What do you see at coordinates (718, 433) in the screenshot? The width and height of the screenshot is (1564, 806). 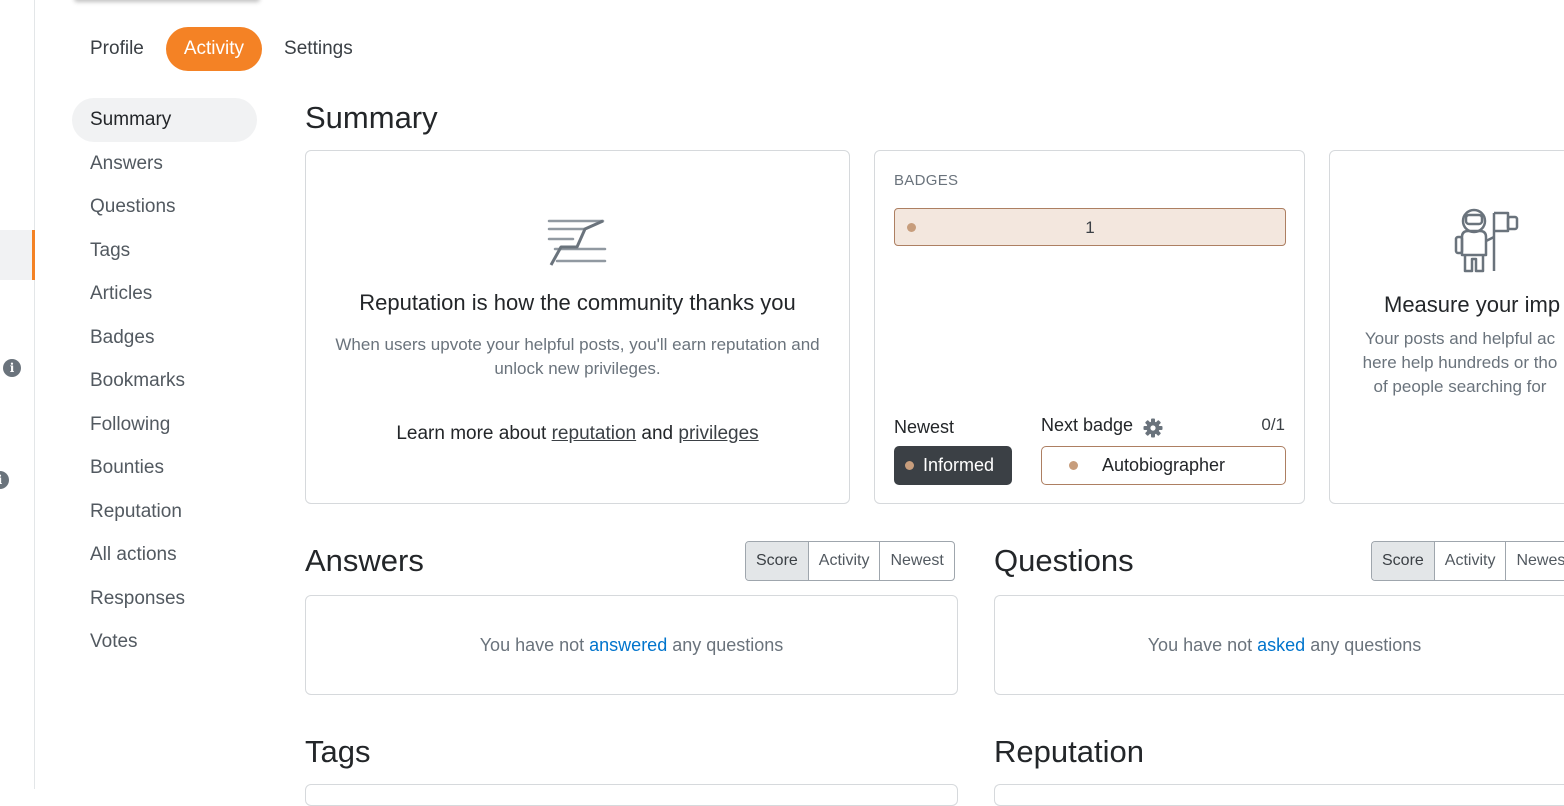 I see `privileges-link: privileges` at bounding box center [718, 433].